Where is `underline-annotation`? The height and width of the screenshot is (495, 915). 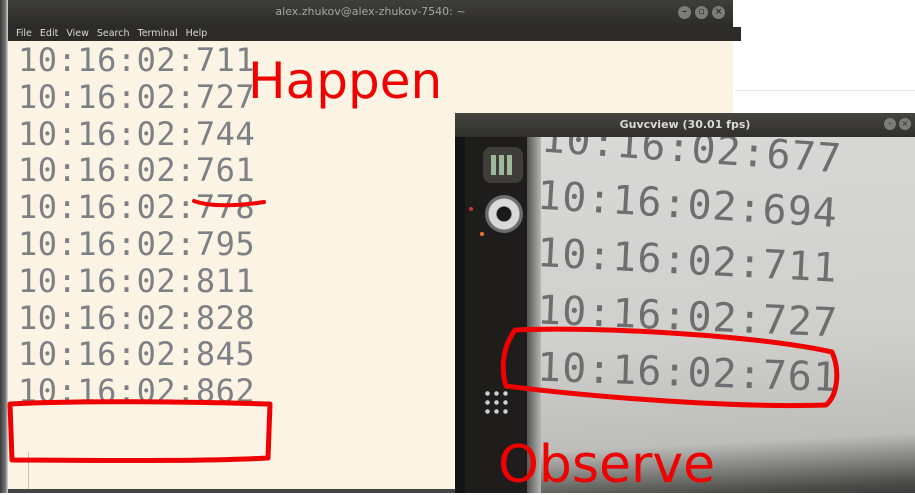 underline-annotation is located at coordinates (229, 203).